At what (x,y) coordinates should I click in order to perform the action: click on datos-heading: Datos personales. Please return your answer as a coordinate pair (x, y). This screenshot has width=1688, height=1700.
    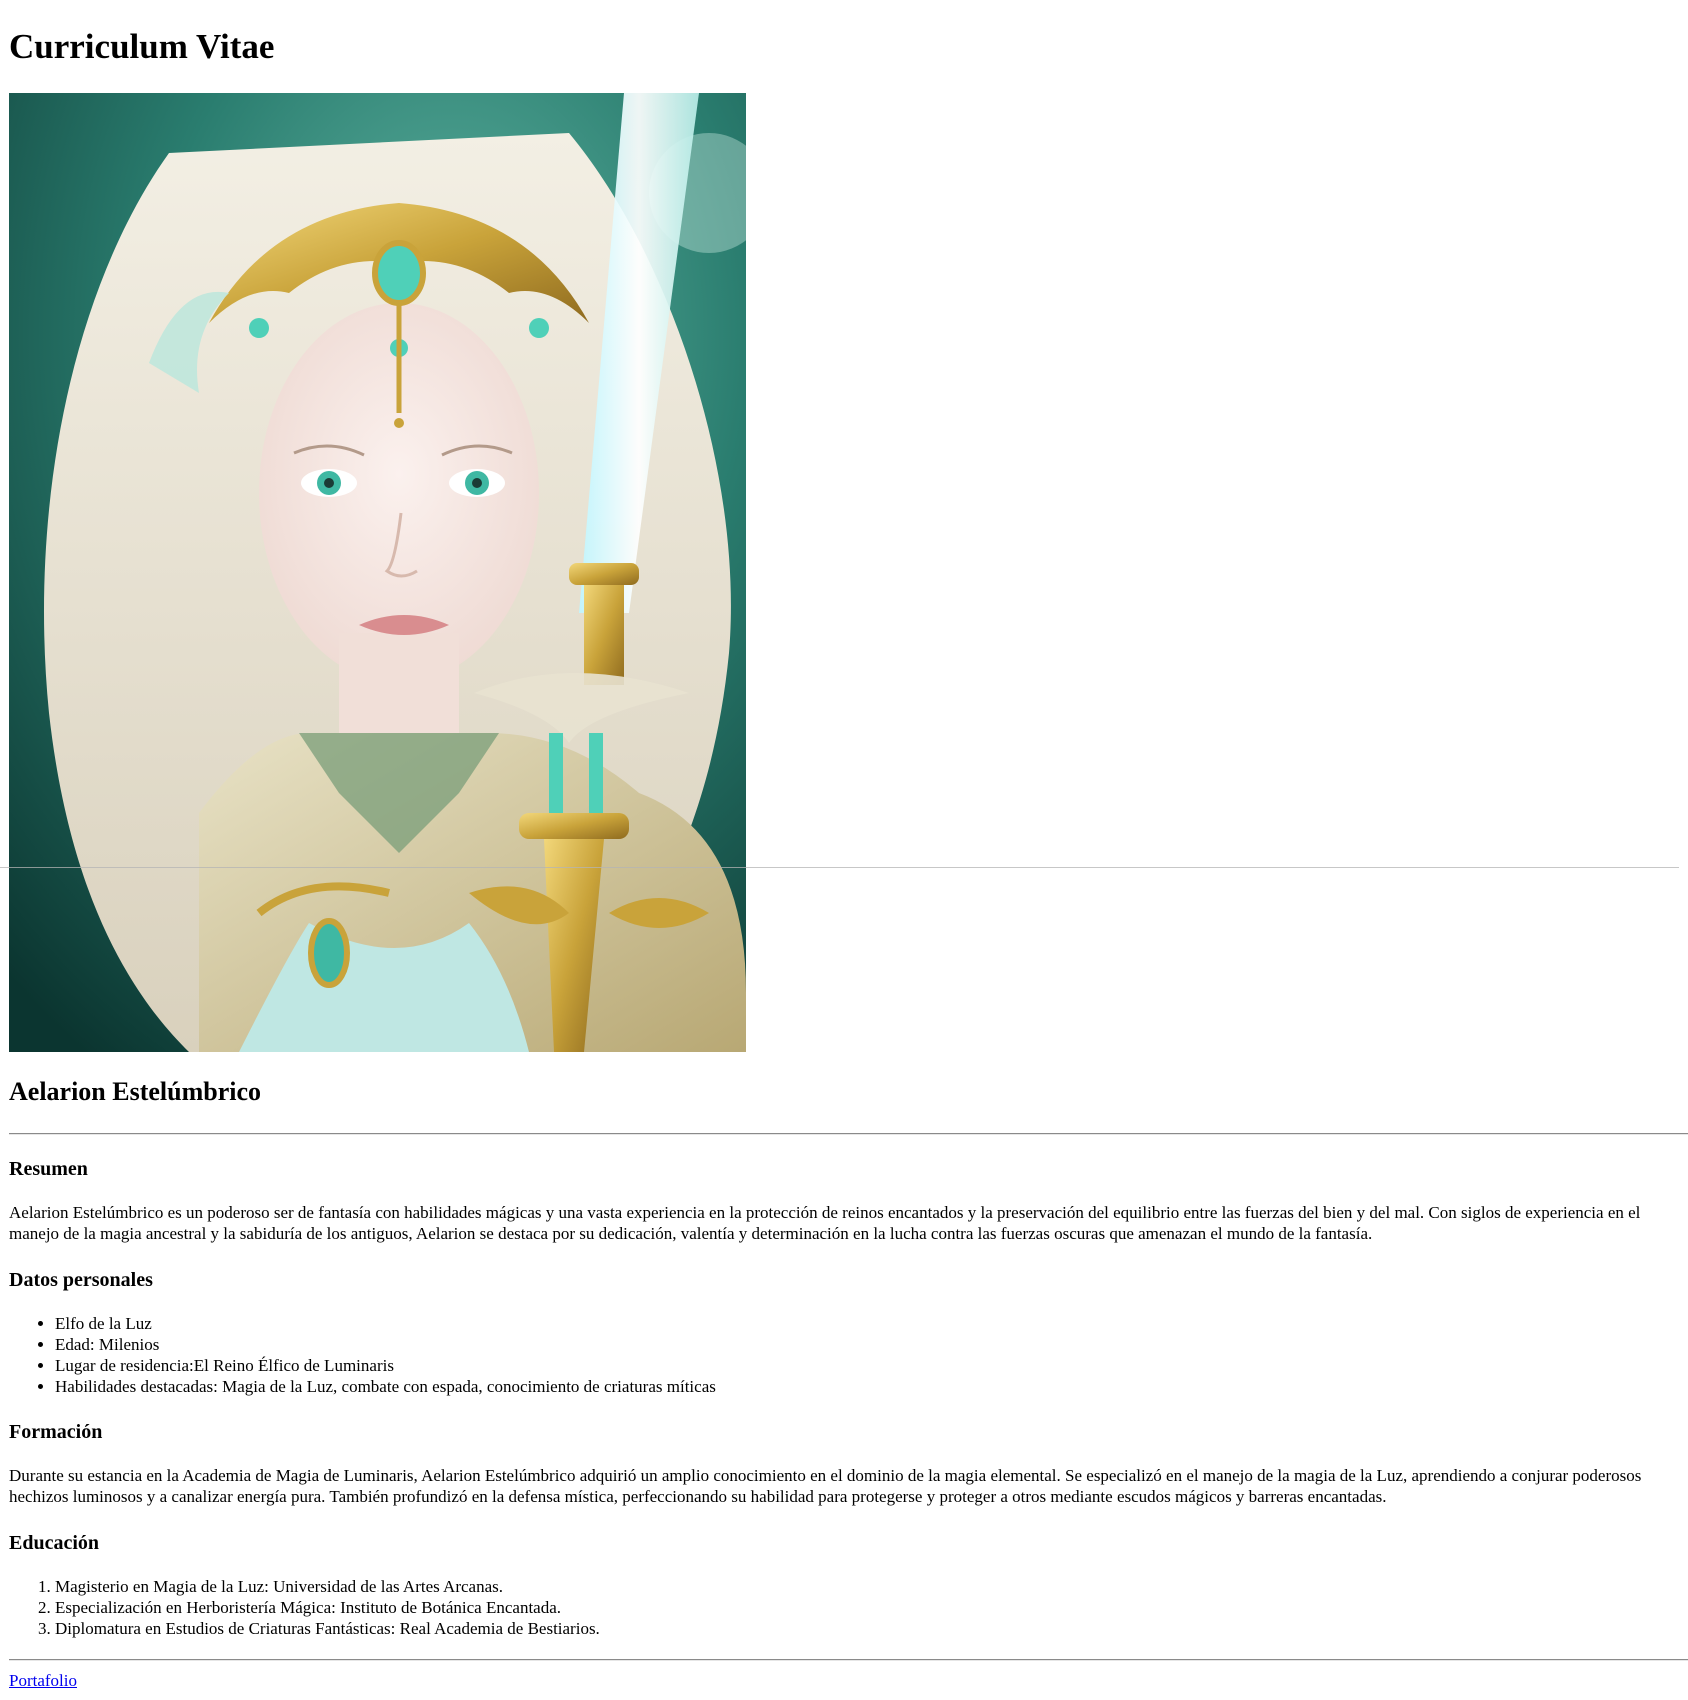
    Looking at the image, I should click on (81, 1280).